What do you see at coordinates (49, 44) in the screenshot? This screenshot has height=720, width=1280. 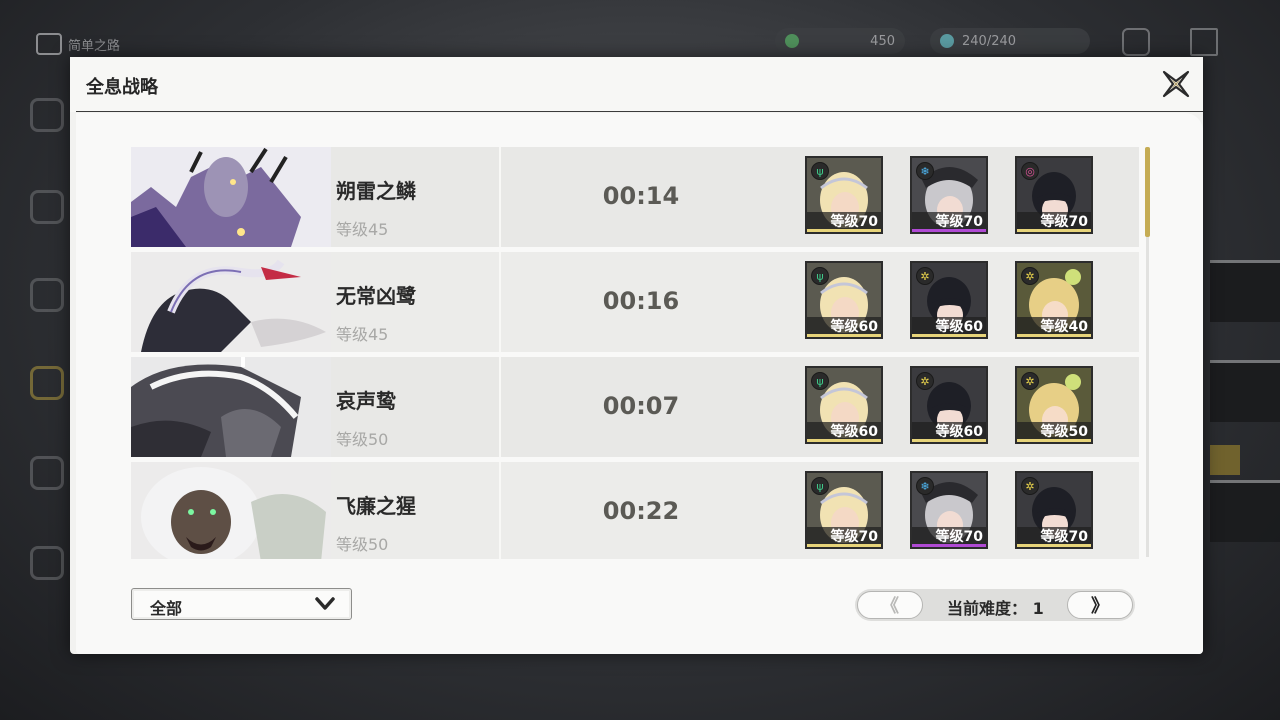 I see `home-icon` at bounding box center [49, 44].